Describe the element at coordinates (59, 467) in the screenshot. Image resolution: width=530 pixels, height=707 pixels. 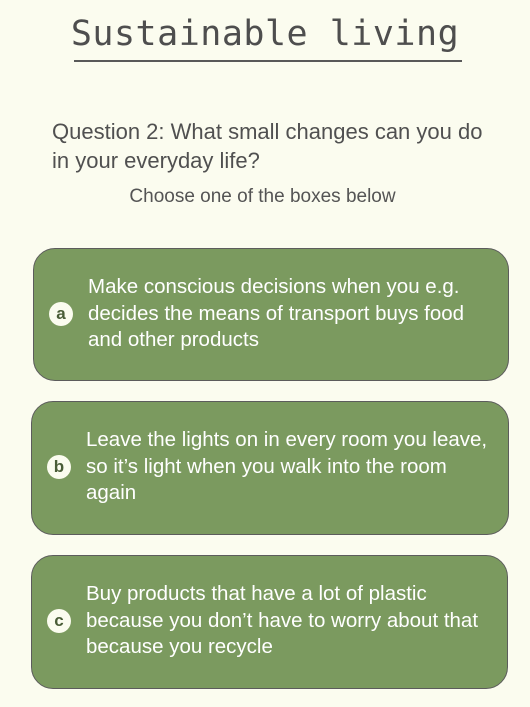
I see `option-b-badge: b` at that location.